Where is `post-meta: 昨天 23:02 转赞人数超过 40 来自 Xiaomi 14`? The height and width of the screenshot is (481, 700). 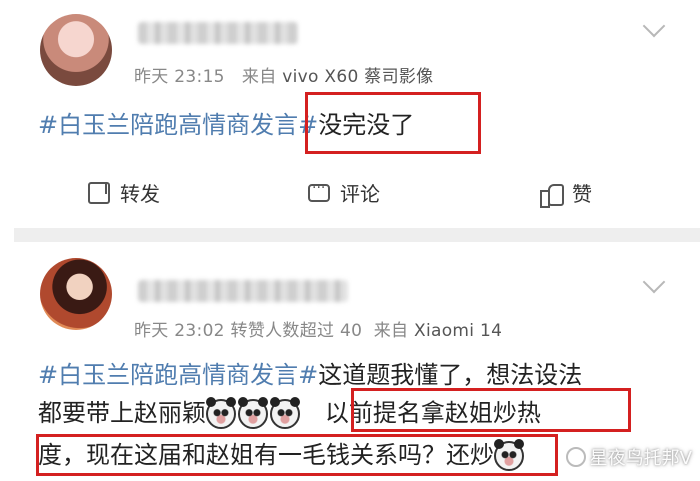
post-meta: 昨天 23:02 转赞人数超过 40 来自 Xiaomi 14 is located at coordinates (318, 328).